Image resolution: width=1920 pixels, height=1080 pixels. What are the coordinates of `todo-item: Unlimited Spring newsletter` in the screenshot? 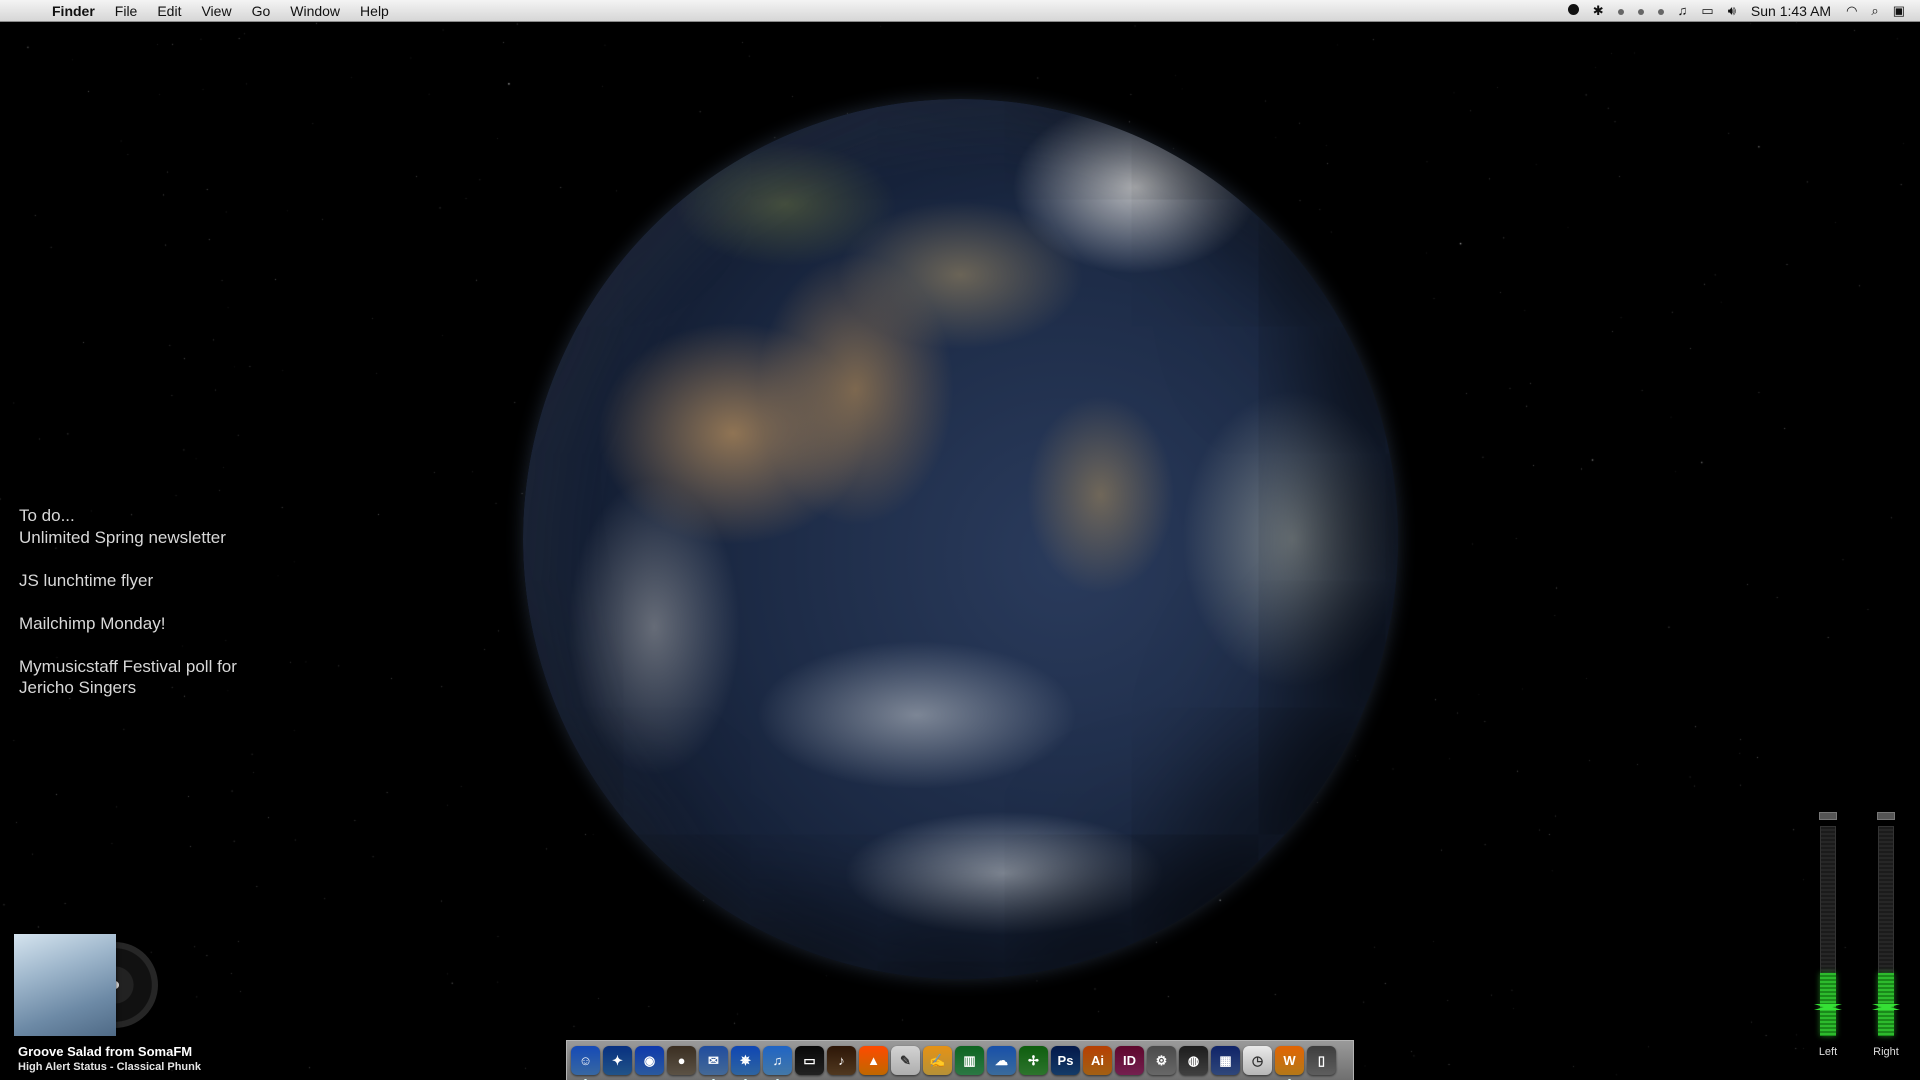 It's located at (122, 537).